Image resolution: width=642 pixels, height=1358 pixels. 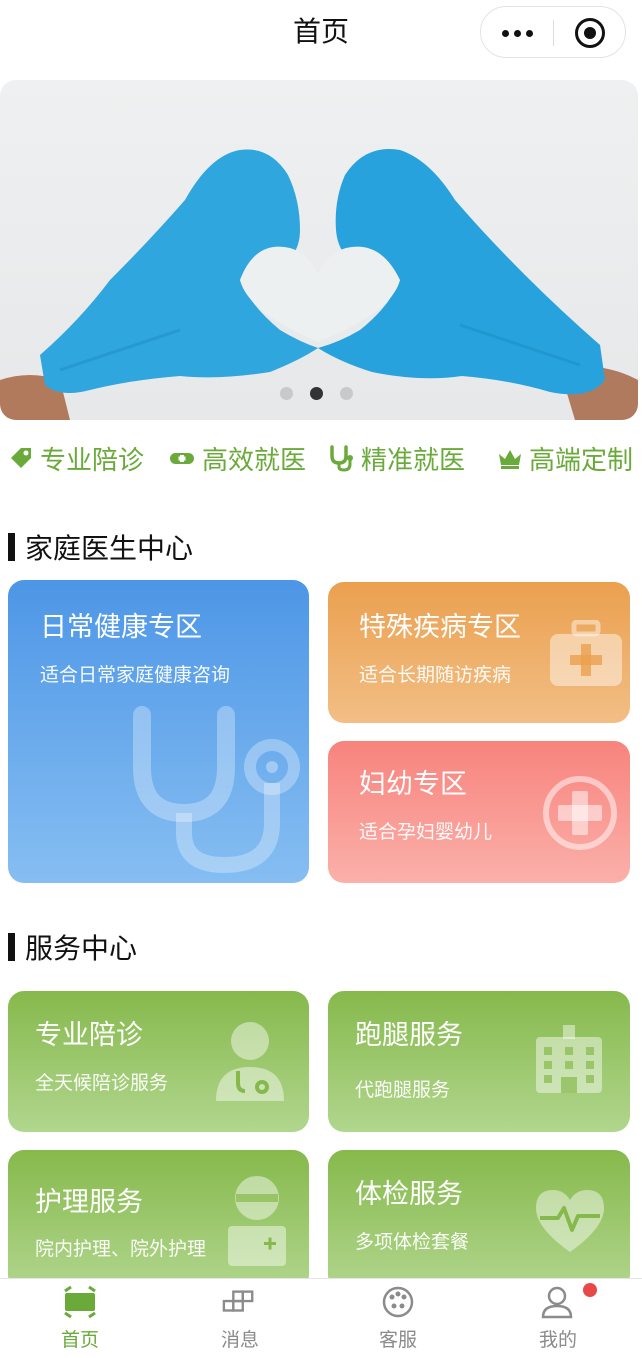 I want to click on doctor-icon, so click(x=250, y=1061).